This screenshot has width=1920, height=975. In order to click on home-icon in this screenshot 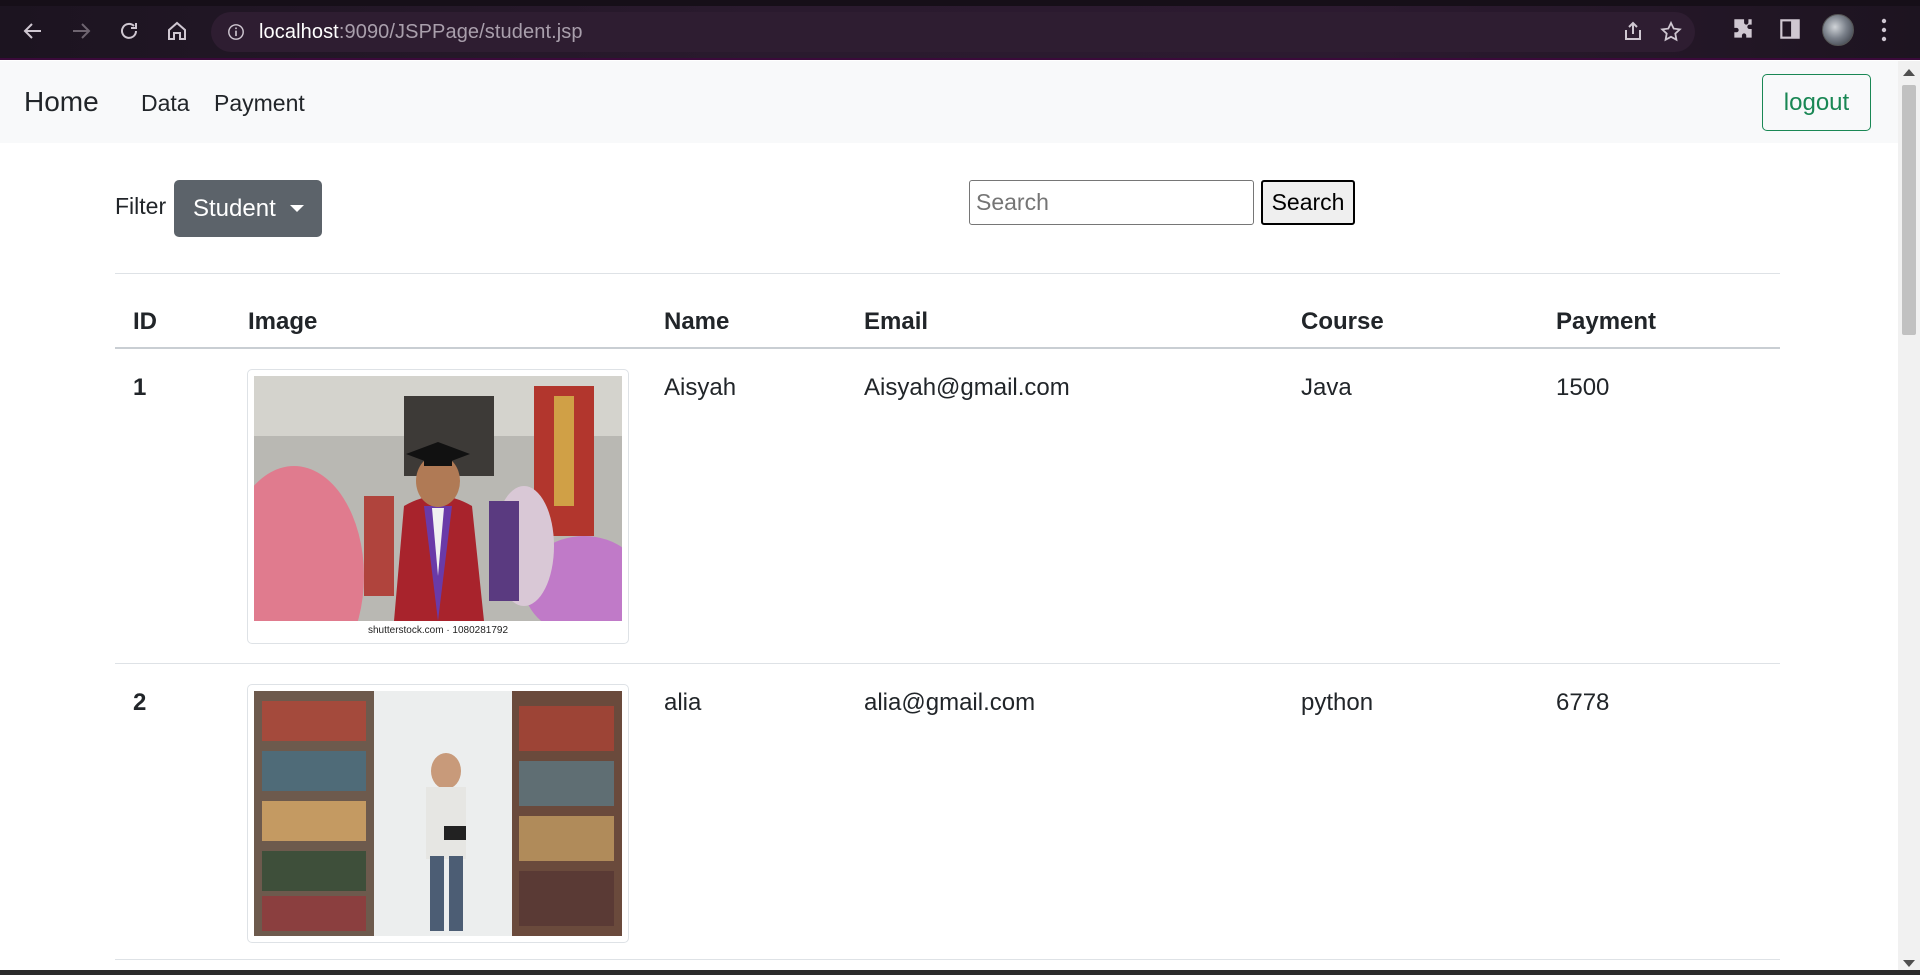, I will do `click(177, 30)`.